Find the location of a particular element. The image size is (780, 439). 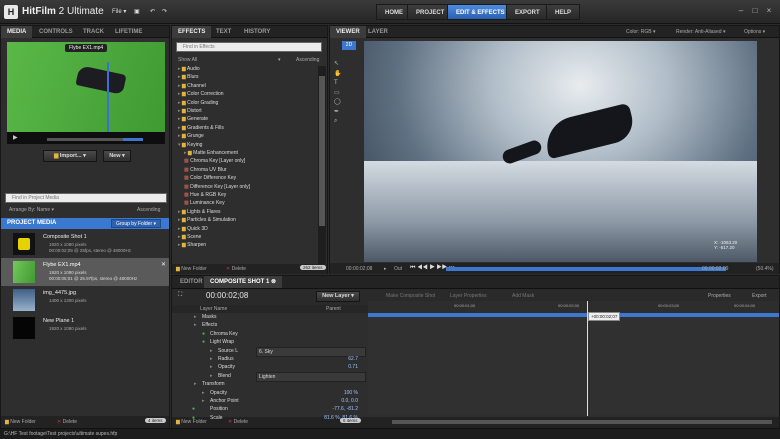

effect-folder: ▸ ▆ Matte Enhancement is located at coordinates (211, 153).